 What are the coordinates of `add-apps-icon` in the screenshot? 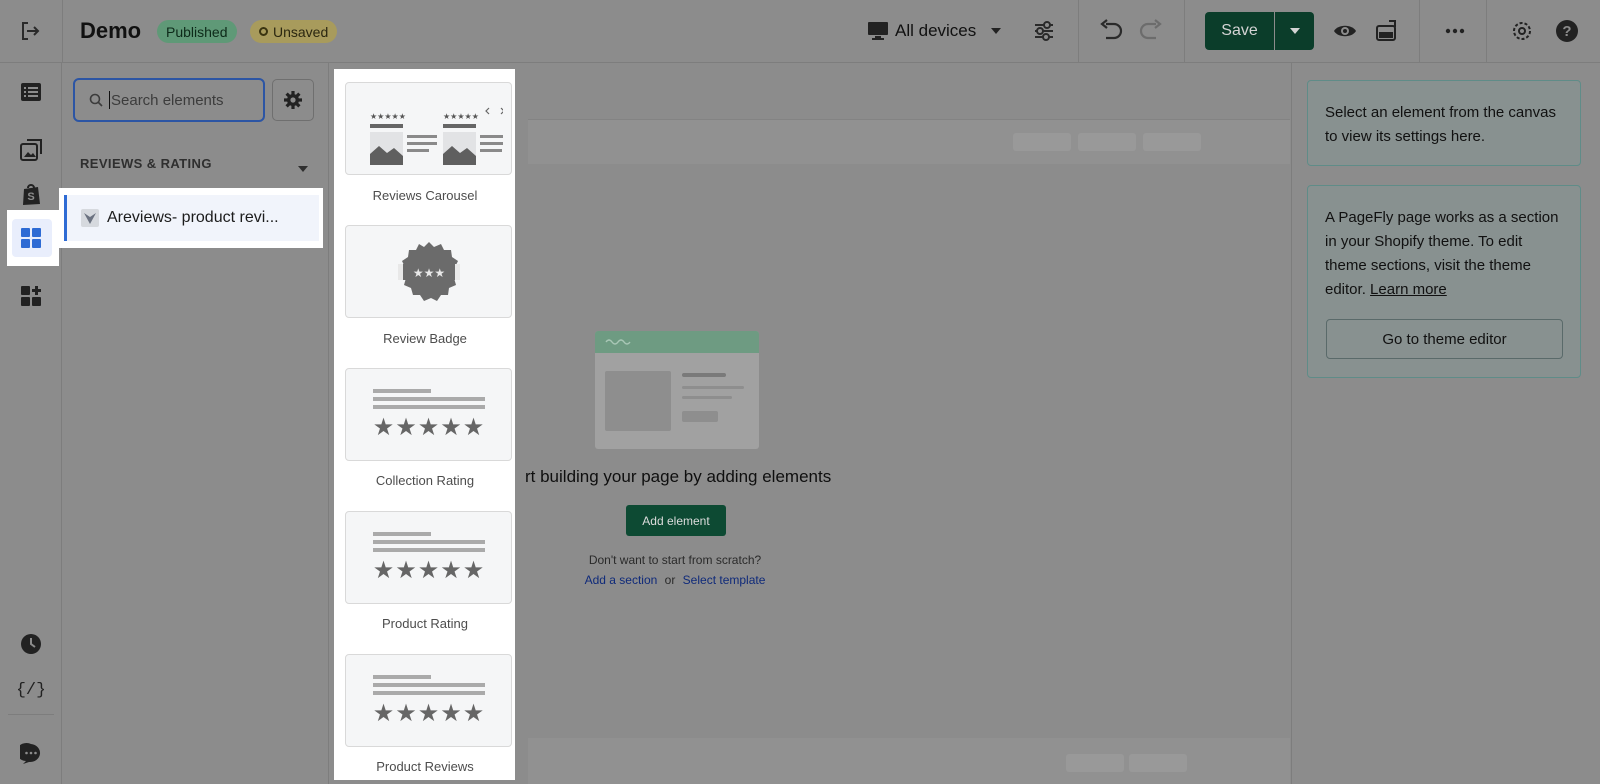 It's located at (31, 296).